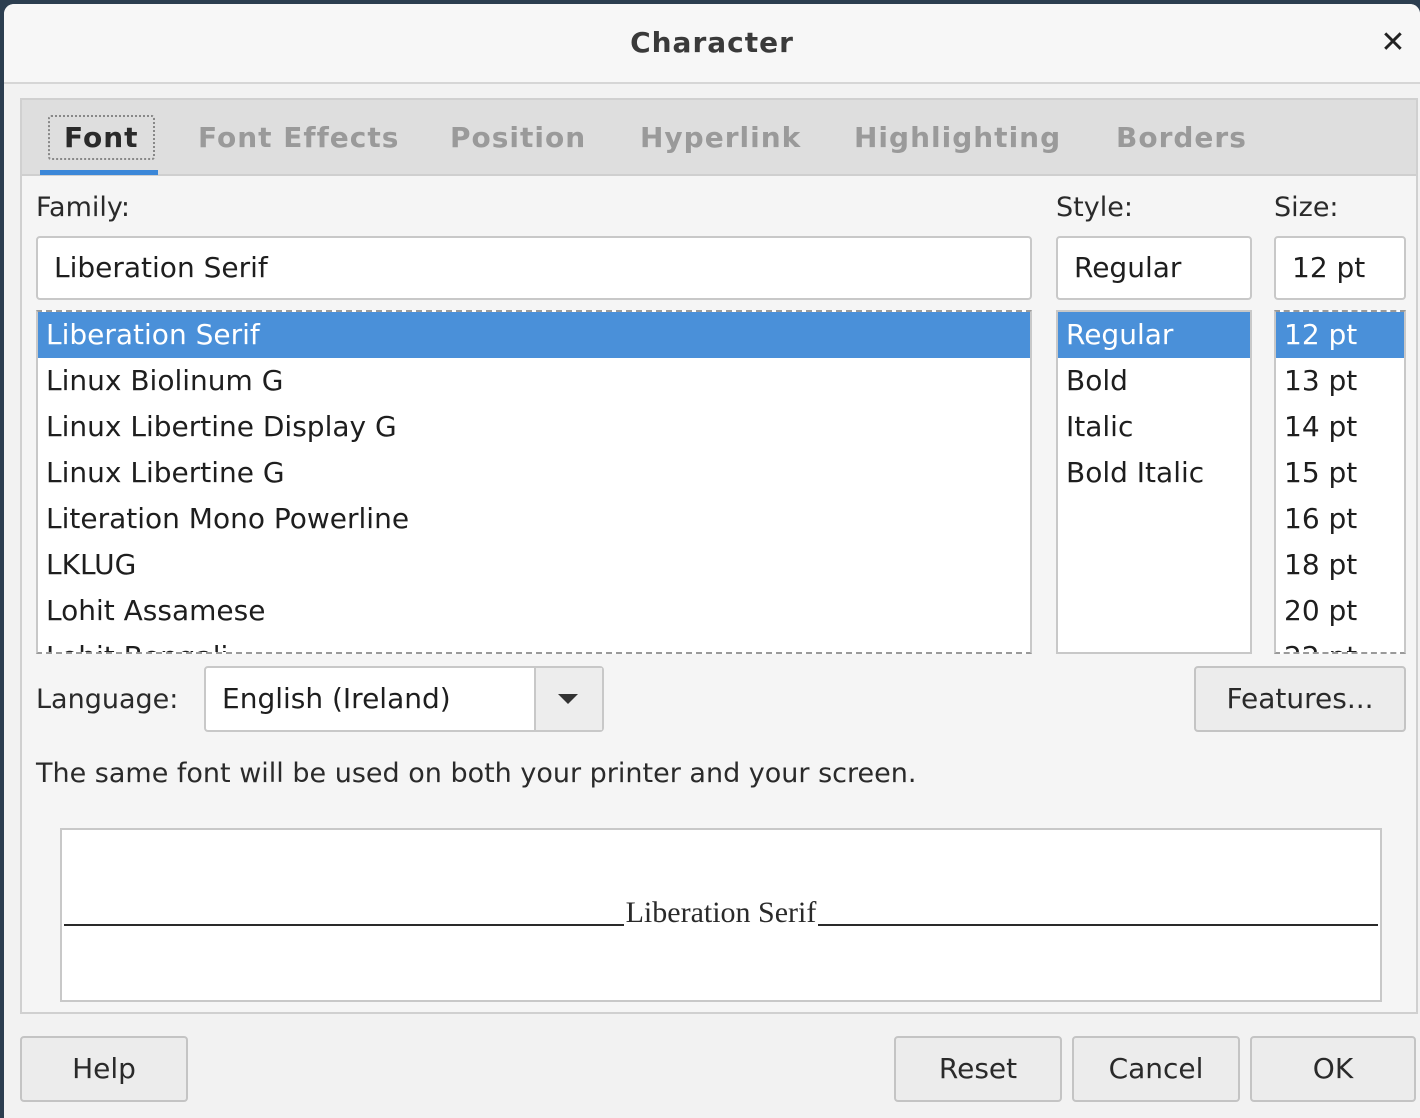  Describe the element at coordinates (1340, 427) in the screenshot. I see `size-list-item: 14 pt` at that location.